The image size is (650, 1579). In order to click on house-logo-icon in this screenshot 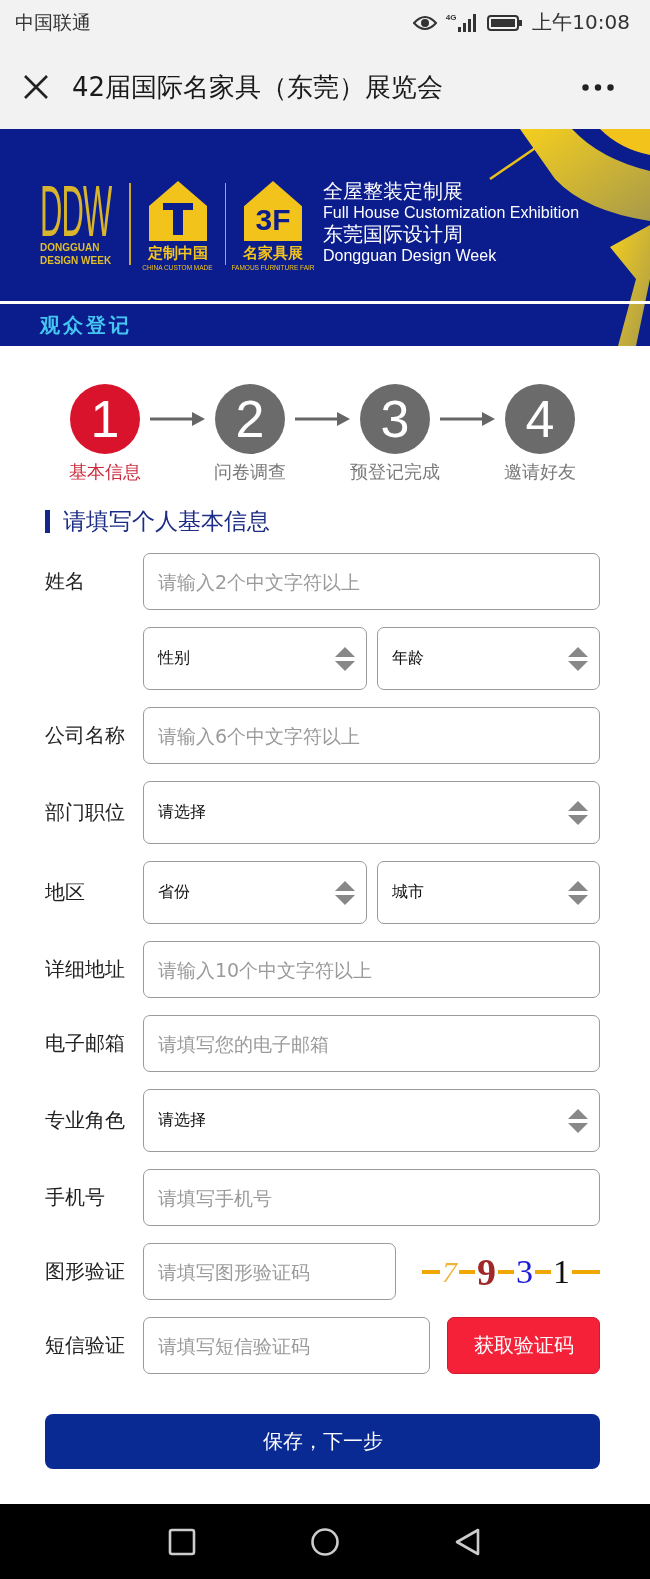, I will do `click(177, 211)`.